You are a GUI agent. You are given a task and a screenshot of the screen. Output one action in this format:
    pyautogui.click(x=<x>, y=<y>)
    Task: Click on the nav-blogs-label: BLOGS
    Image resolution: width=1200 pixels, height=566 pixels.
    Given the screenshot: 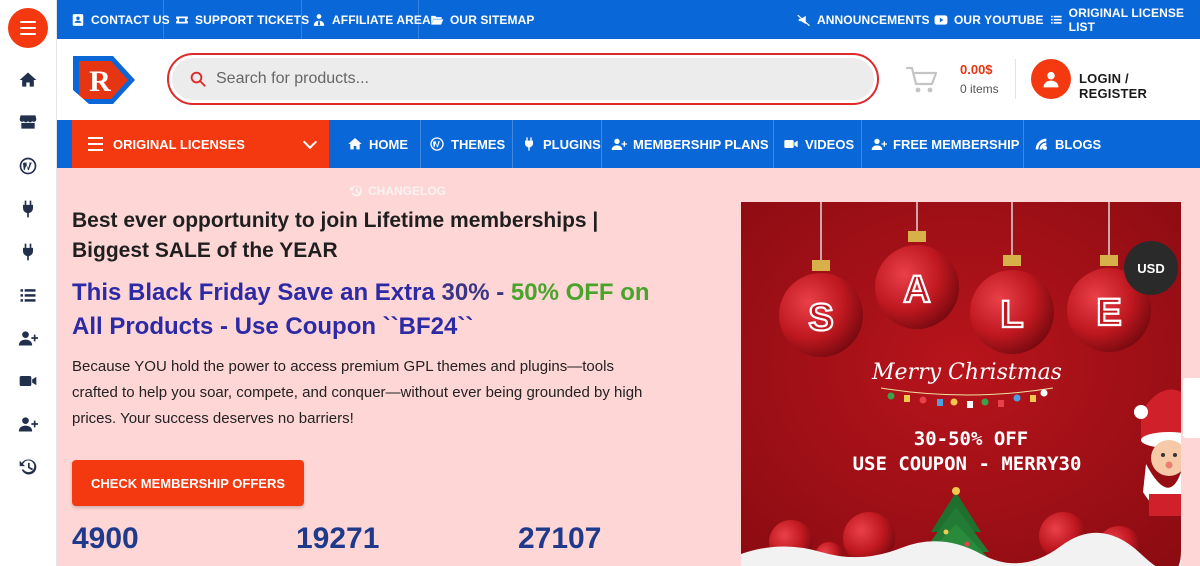 What is the action you would take?
    pyautogui.click(x=1078, y=144)
    